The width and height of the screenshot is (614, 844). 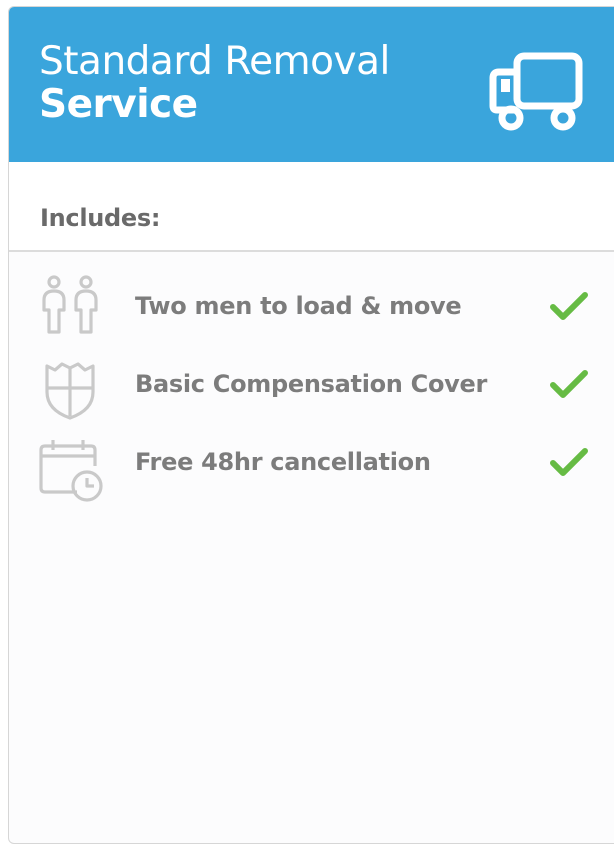 What do you see at coordinates (214, 61) in the screenshot?
I see `service-title-line1: Standard Removal` at bounding box center [214, 61].